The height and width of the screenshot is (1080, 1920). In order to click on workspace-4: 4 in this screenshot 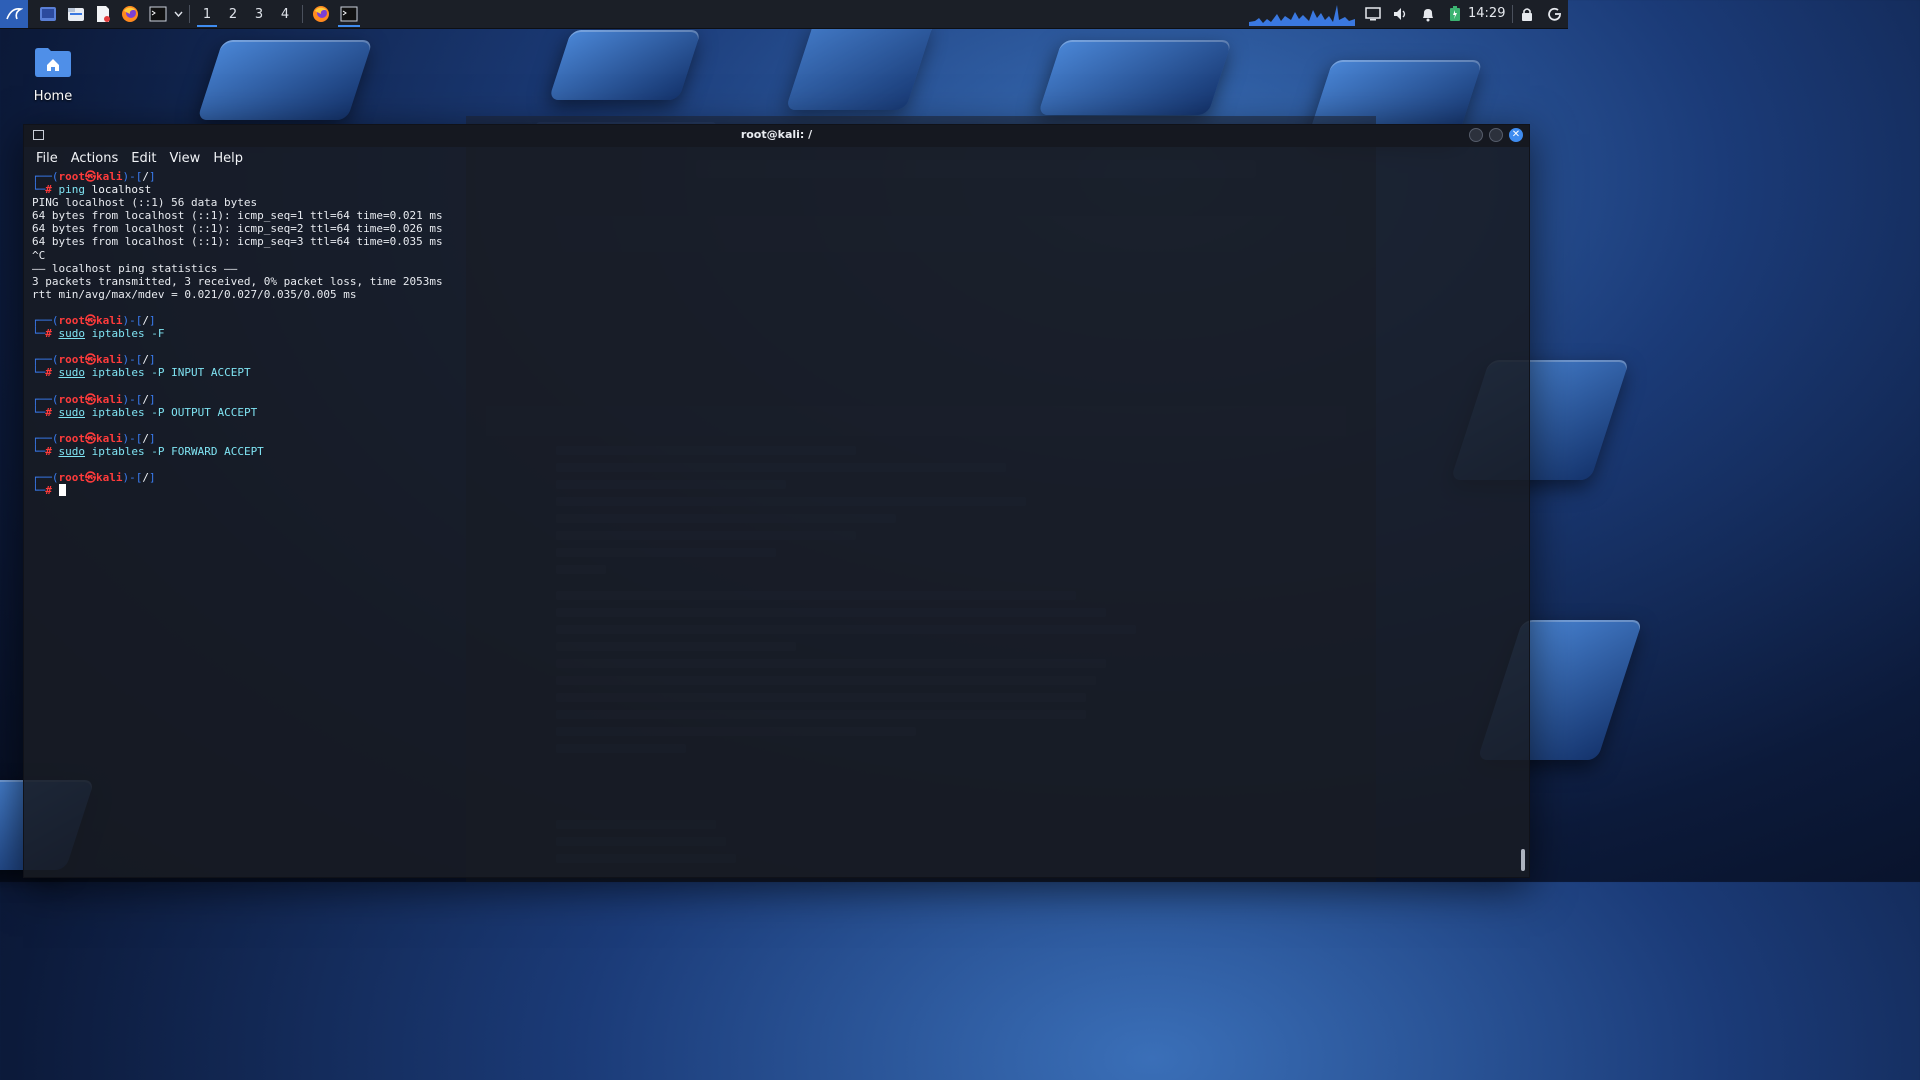, I will do `click(285, 14)`.